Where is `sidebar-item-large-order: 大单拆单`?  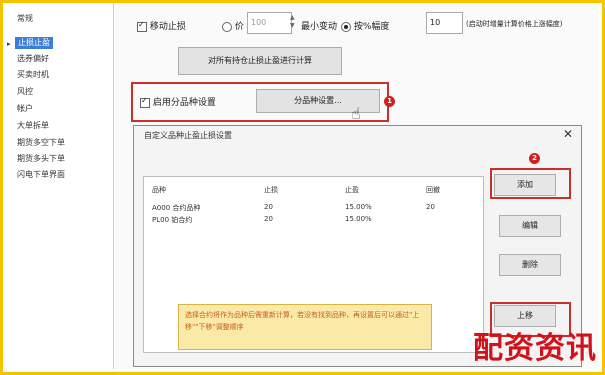
sidebar-item-large-order: 大单拆单 is located at coordinates (33, 126).